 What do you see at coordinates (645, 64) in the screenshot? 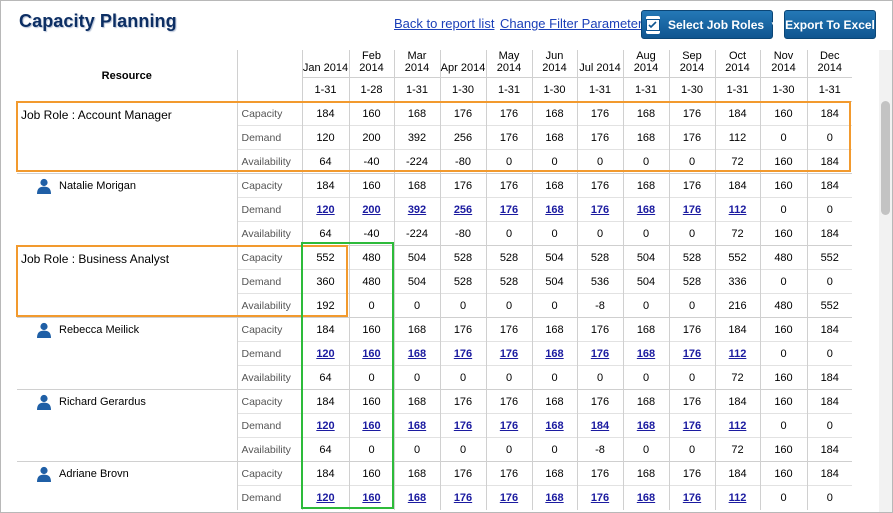
I see `month-header: Aug 2014` at bounding box center [645, 64].